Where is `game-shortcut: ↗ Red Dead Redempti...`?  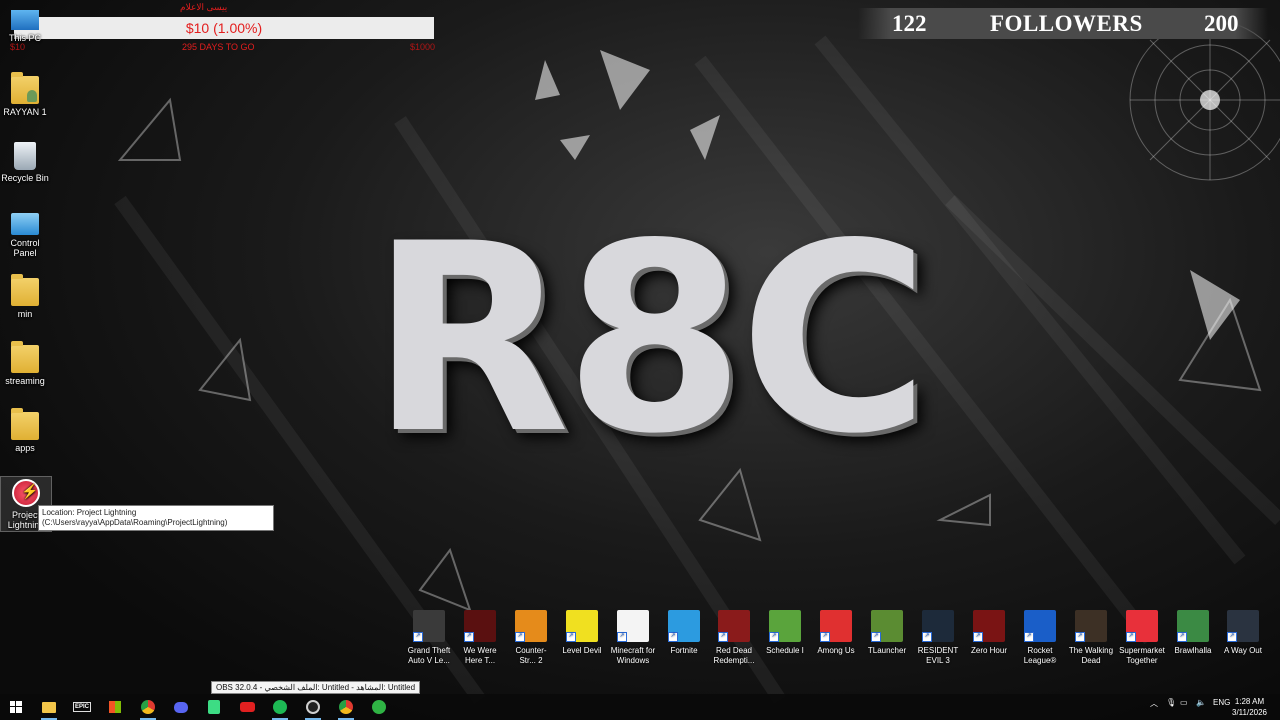 game-shortcut: ↗ Red Dead Redempti... is located at coordinates (734, 638).